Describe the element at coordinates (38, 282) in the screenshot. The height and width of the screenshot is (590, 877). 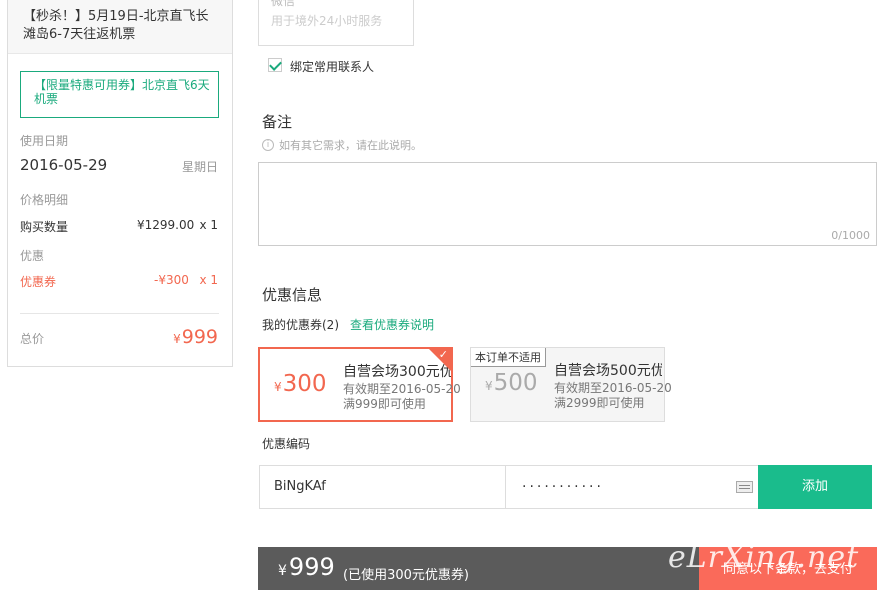
I see `coupon-row-label: 优惠券` at that location.